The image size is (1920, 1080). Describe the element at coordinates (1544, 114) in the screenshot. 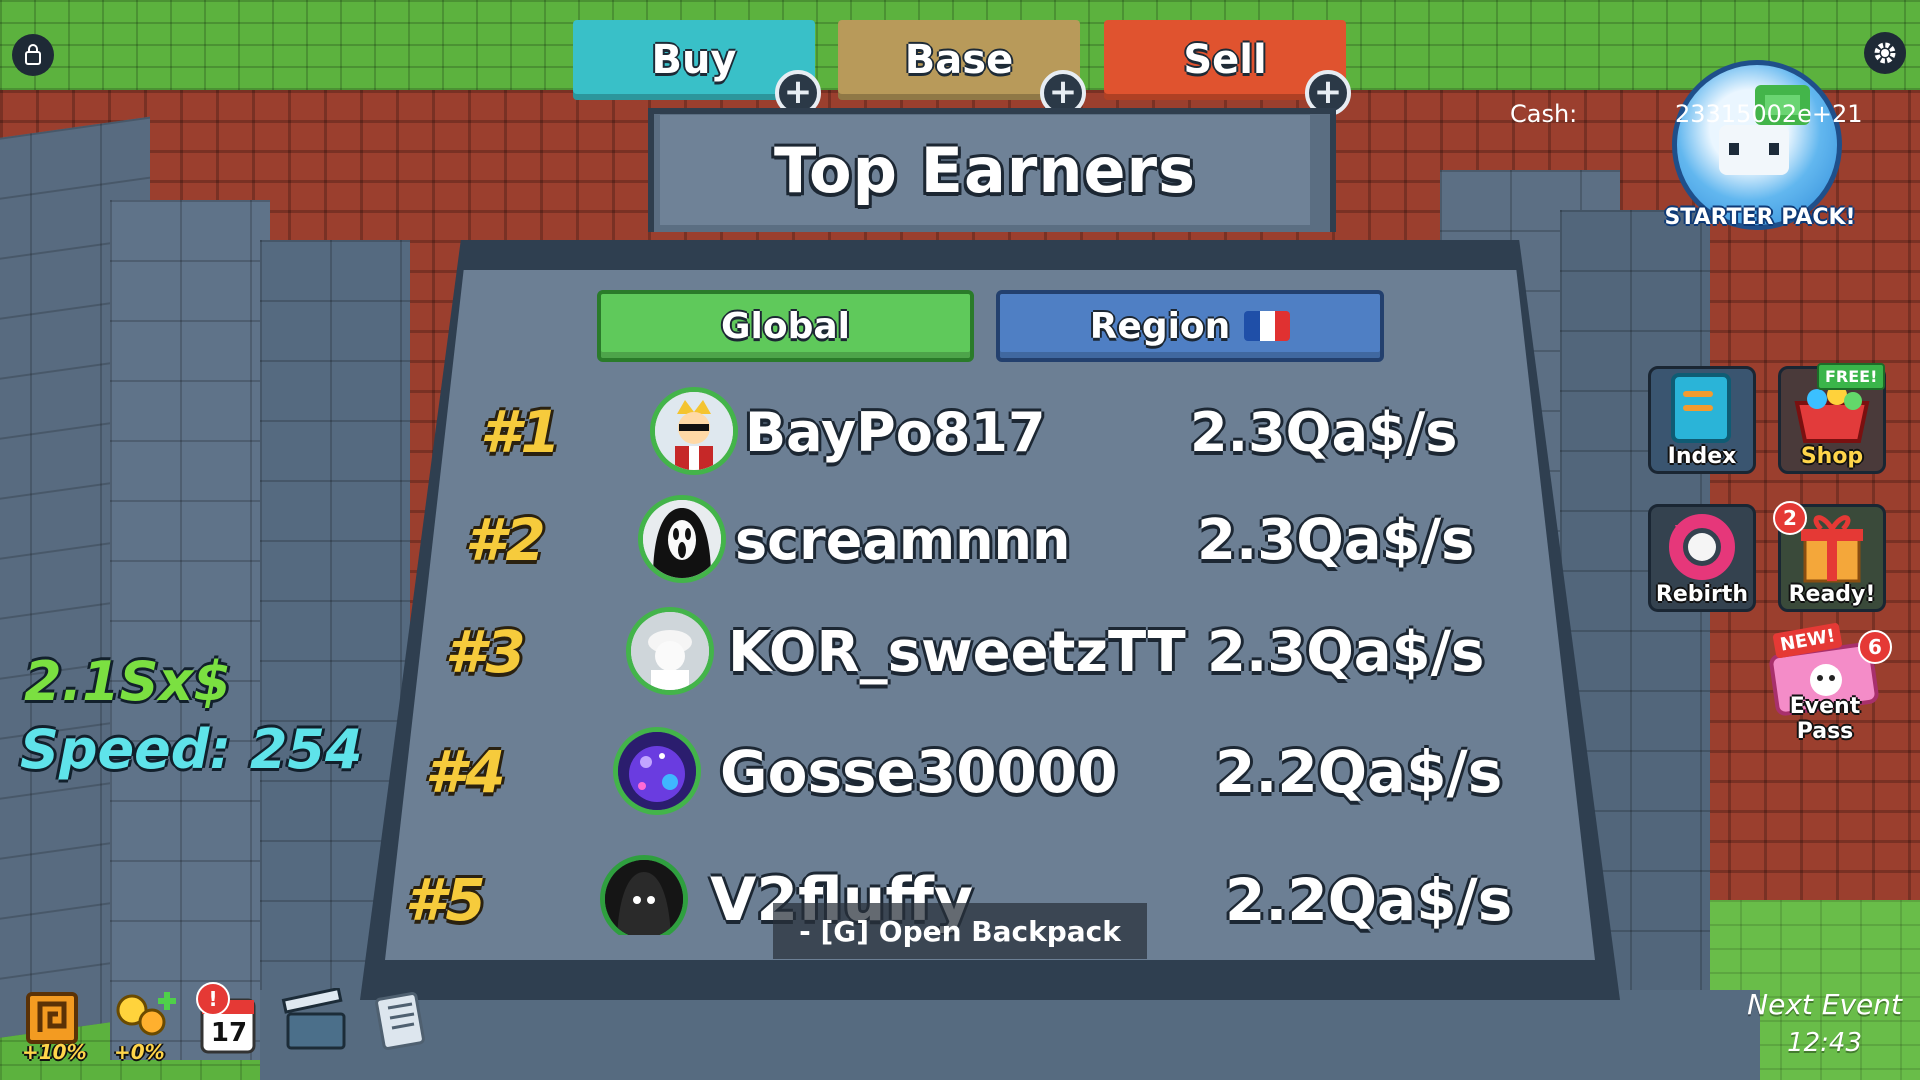

I see `cash-label: Cash:` at that location.